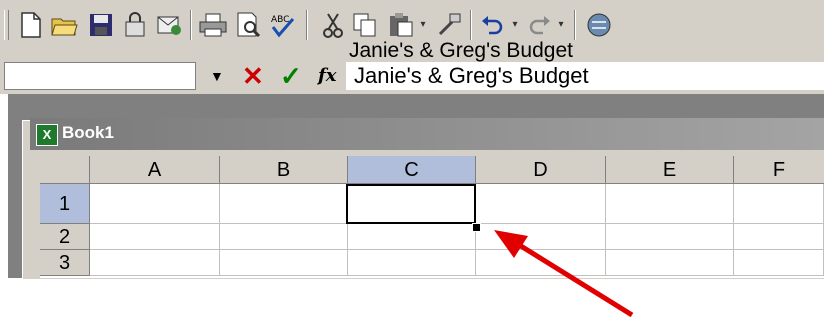 Image resolution: width=824 pixels, height=320 pixels. What do you see at coordinates (670, 204) in the screenshot?
I see `cell-e1` at bounding box center [670, 204].